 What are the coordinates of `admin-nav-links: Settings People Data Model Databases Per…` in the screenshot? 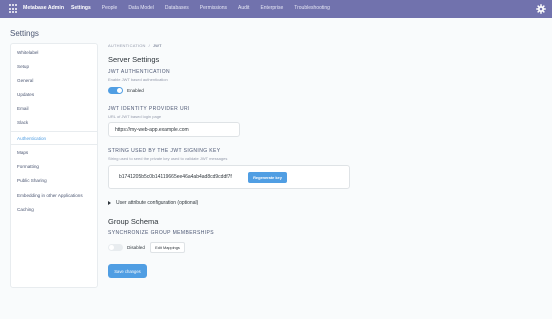 It's located at (206, 8).